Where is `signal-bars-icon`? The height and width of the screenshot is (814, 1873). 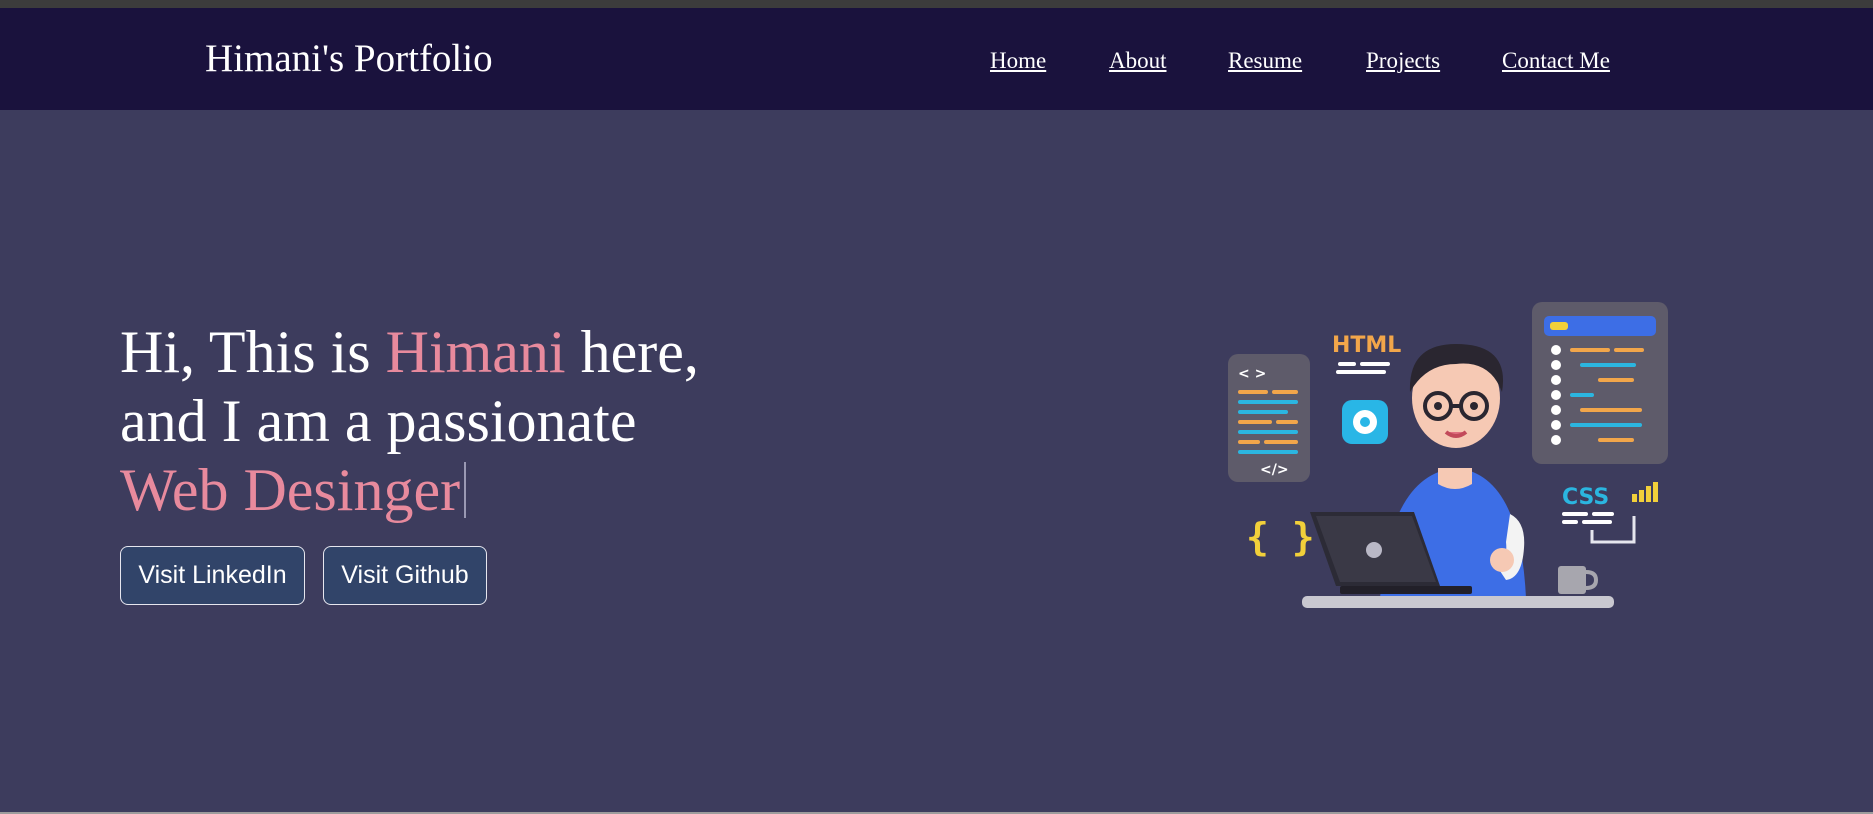 signal-bars-icon is located at coordinates (1645, 492).